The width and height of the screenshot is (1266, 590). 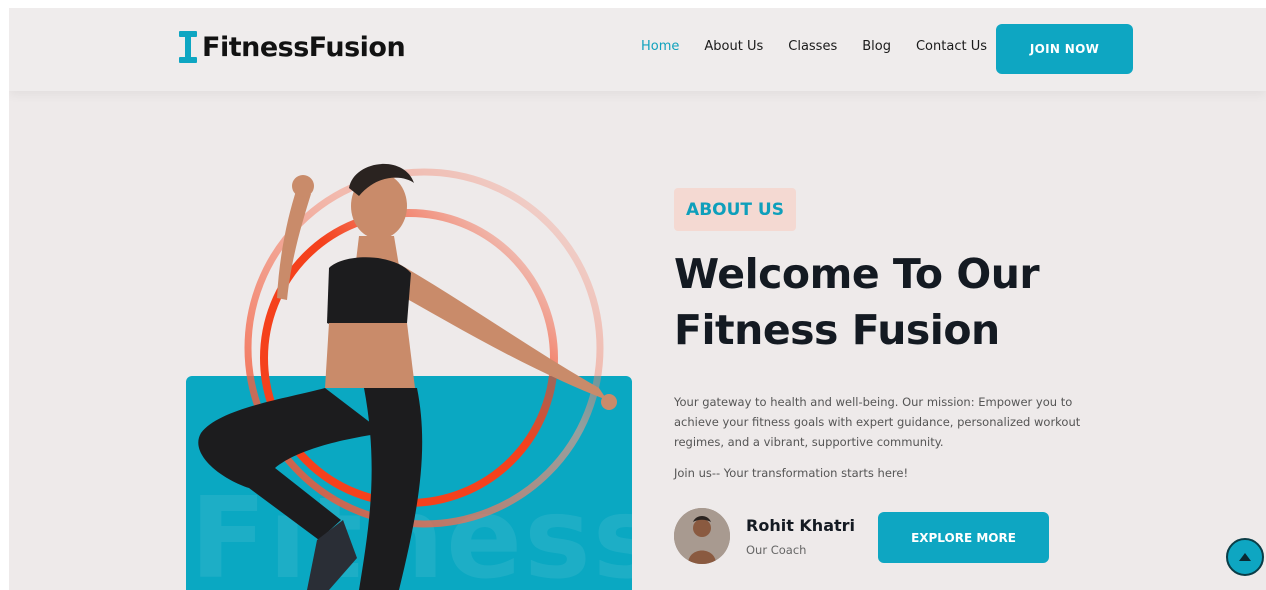 I want to click on main-nav: Home About Us Classes Blog Contact Us, so click(x=826, y=46).